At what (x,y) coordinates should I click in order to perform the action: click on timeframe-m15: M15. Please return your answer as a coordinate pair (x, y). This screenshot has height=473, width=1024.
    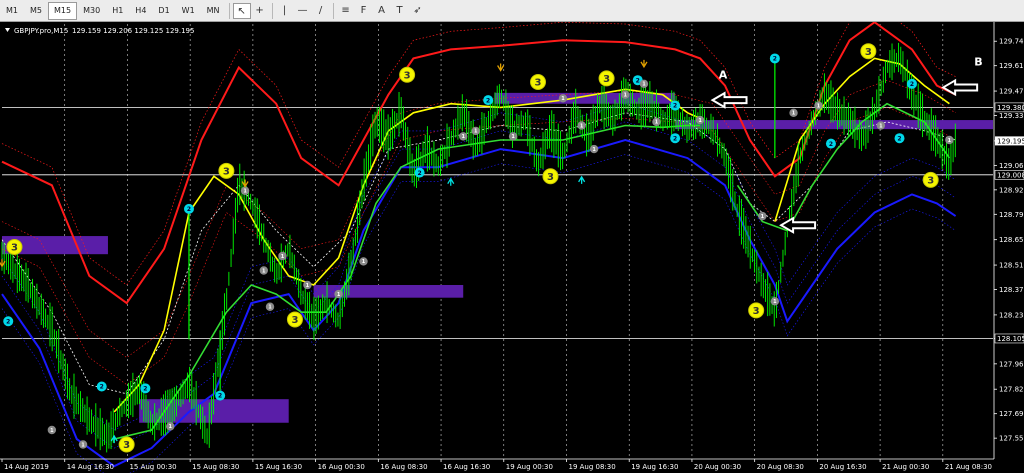
    Looking at the image, I should click on (63, 10).